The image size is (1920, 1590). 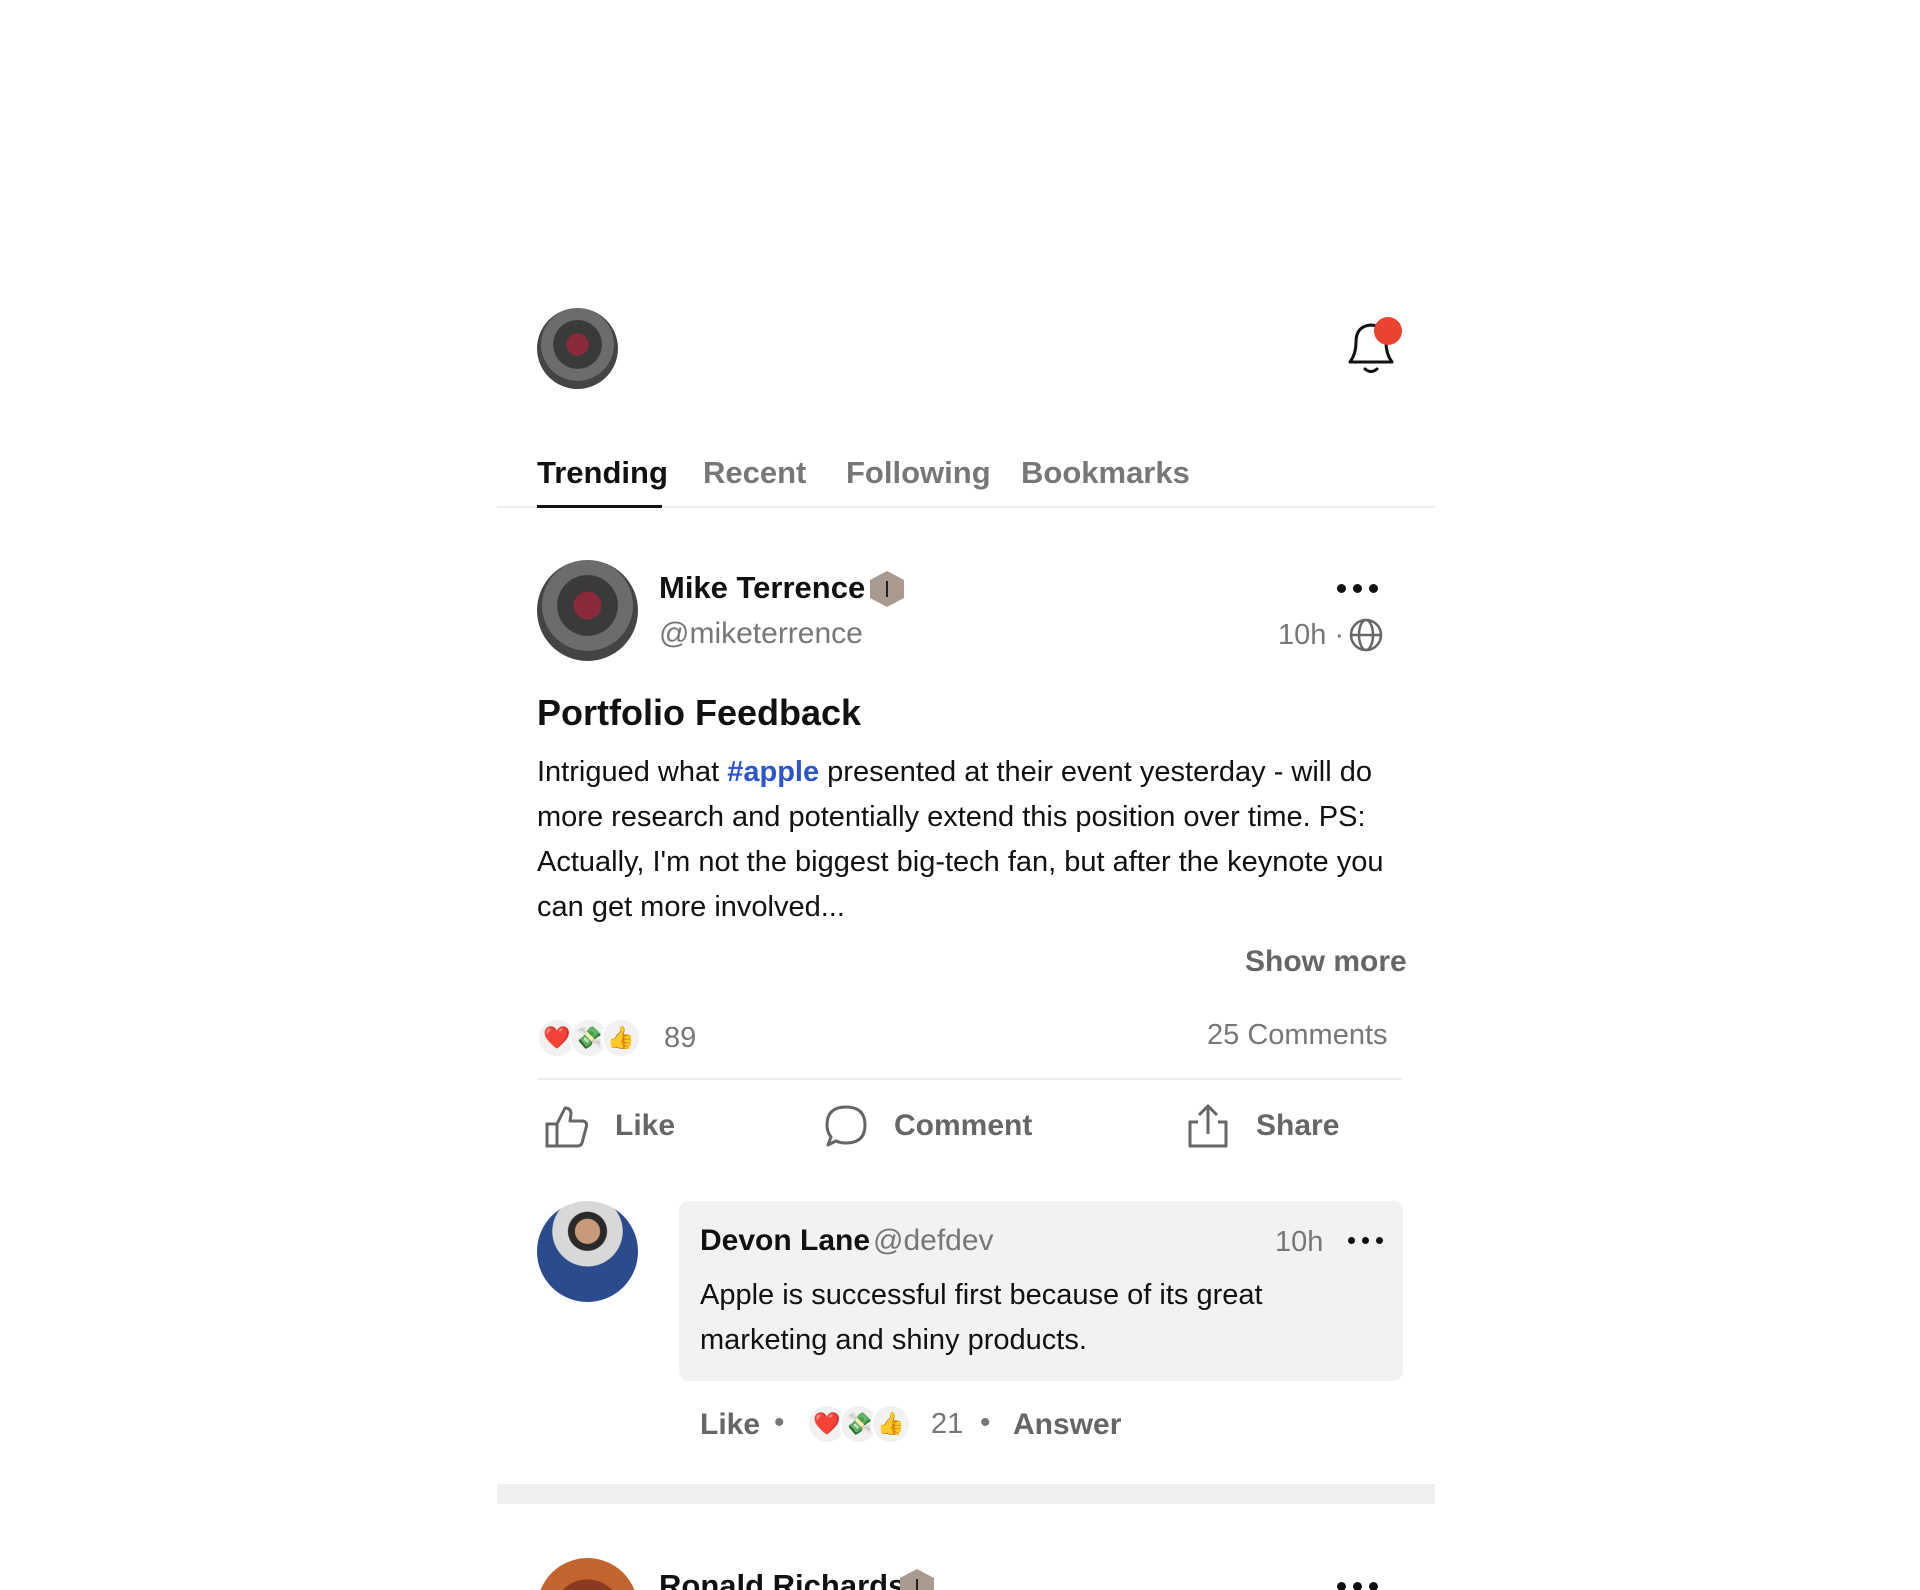 What do you see at coordinates (1366, 635) in the screenshot?
I see `globe-icon` at bounding box center [1366, 635].